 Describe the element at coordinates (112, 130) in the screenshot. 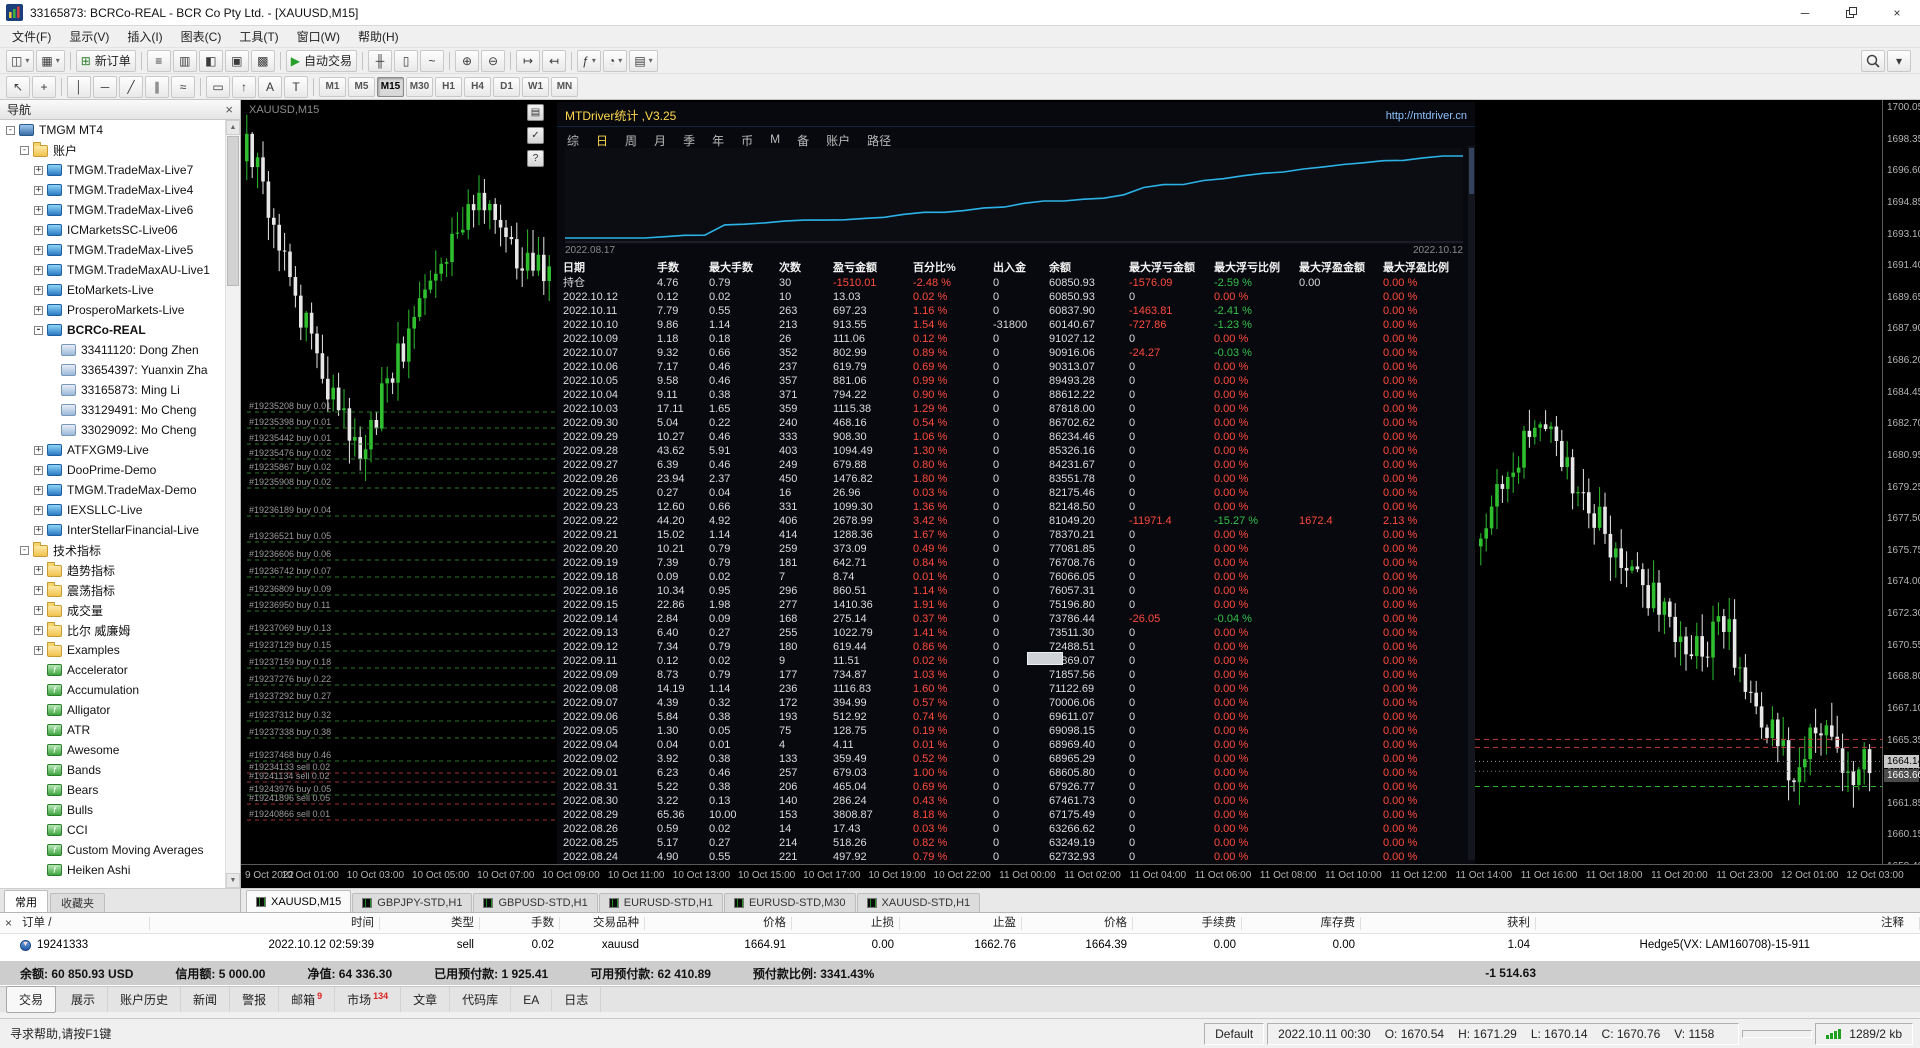

I see `nav-item-tmgm-mt4: - TMGM MT4` at that location.